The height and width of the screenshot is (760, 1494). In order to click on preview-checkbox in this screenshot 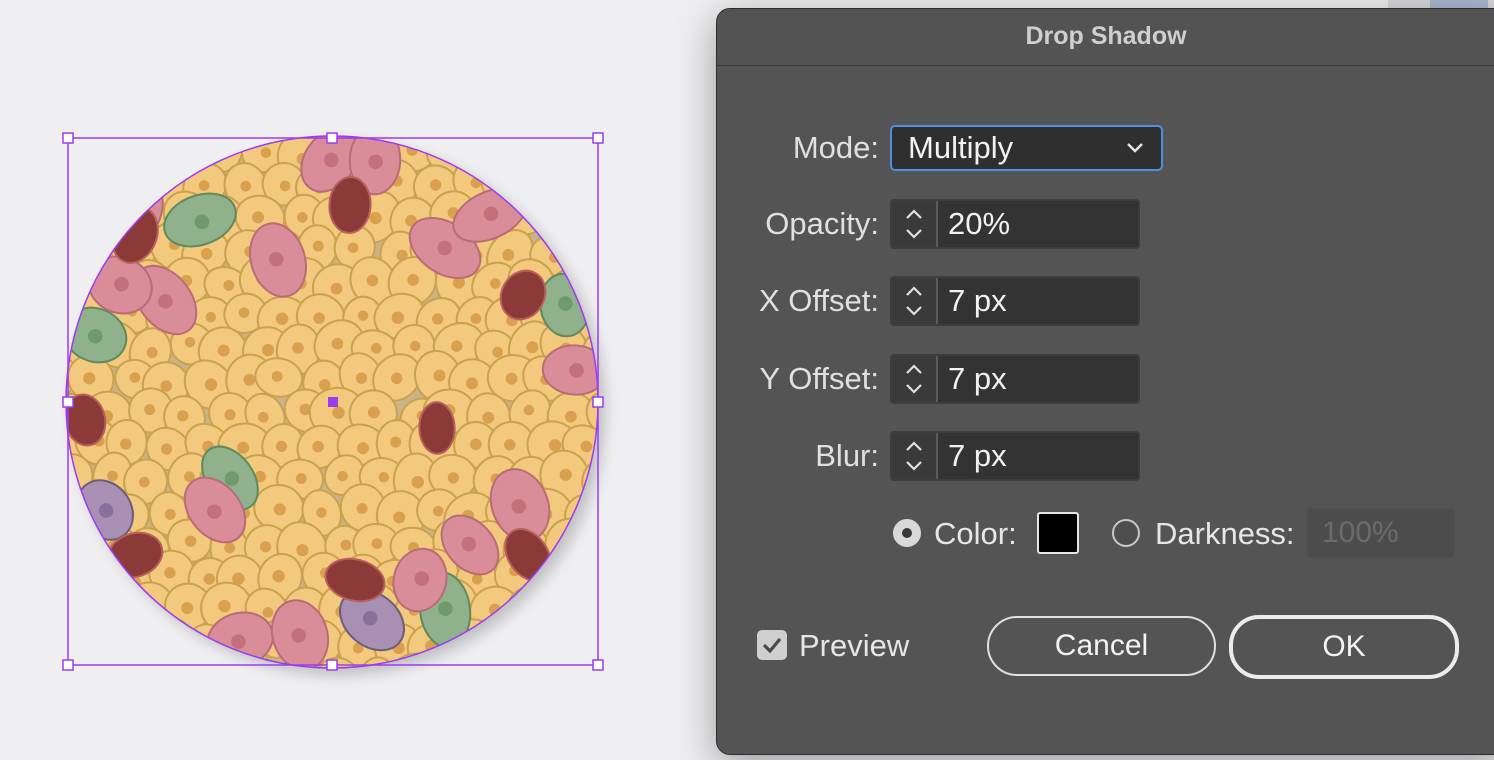, I will do `click(772, 645)`.